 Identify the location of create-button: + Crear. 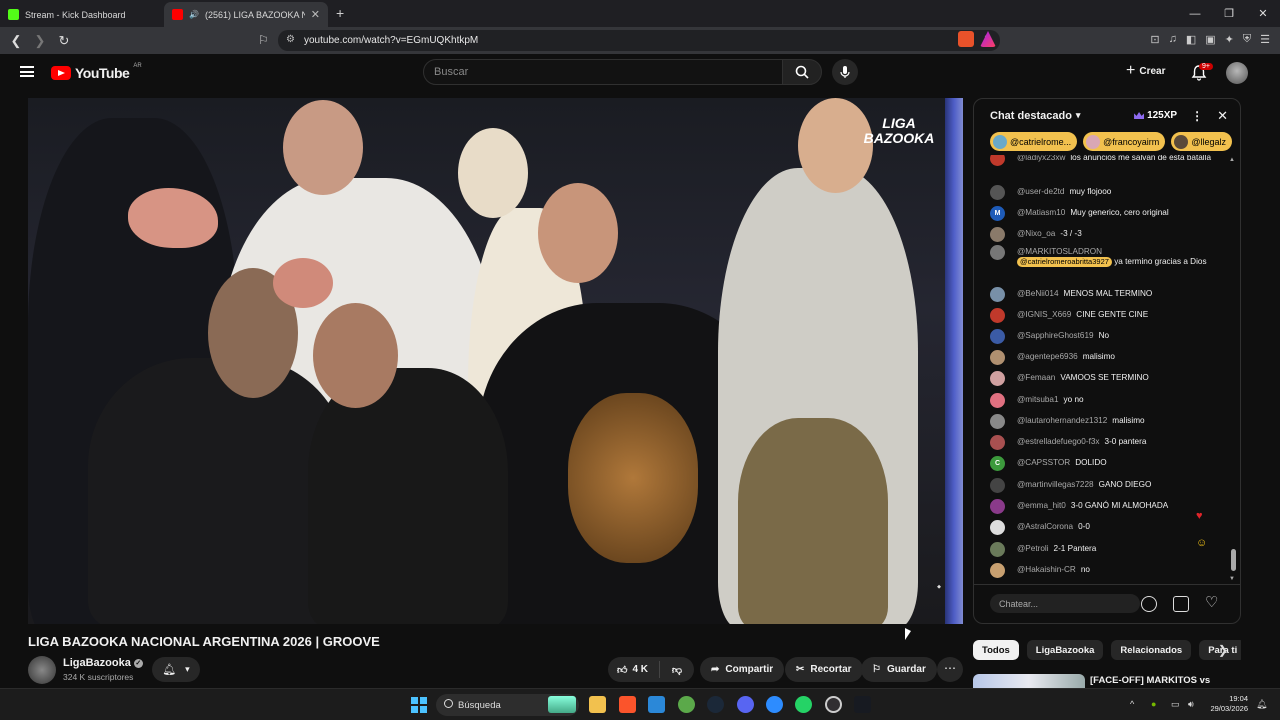
(1145, 71).